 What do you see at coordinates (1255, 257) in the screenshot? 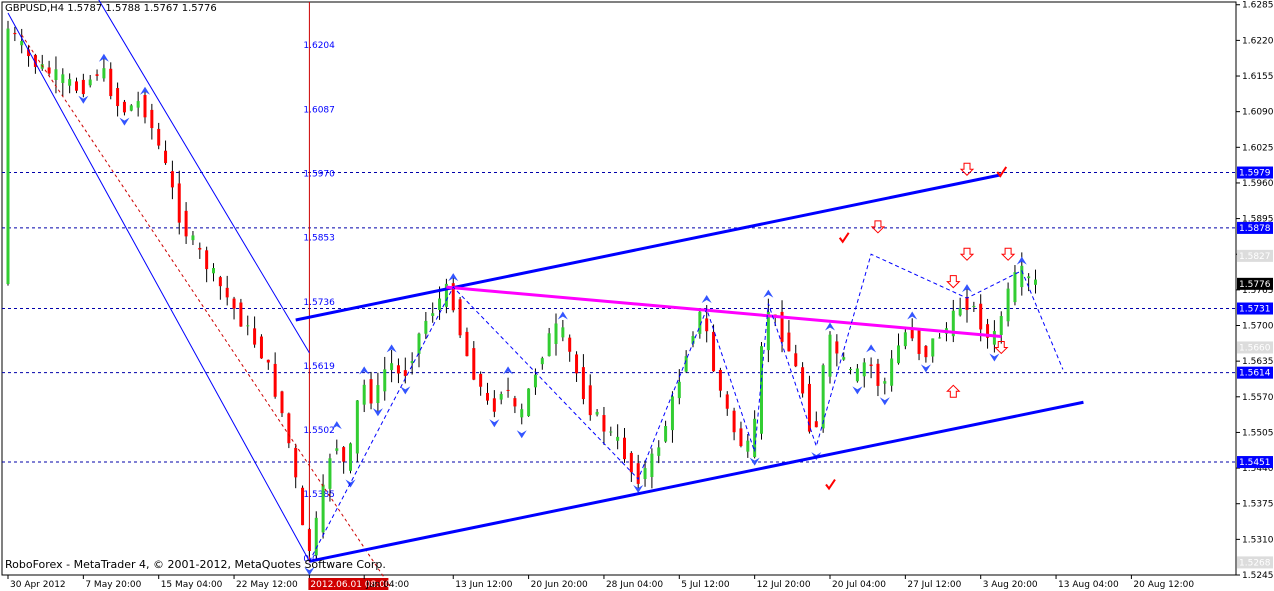
I see `faded-level-label: 1.5827` at bounding box center [1255, 257].